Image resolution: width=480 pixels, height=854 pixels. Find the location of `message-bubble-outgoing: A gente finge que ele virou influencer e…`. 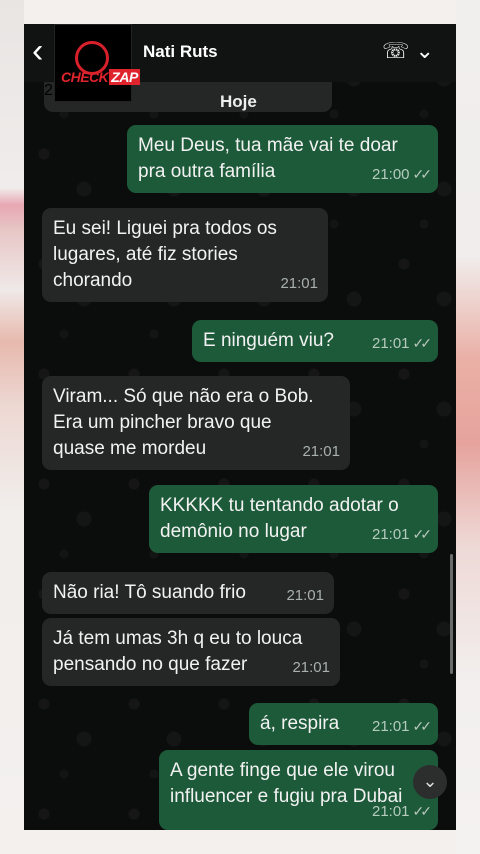

message-bubble-outgoing: A gente finge que ele virou influencer e… is located at coordinates (298, 790).